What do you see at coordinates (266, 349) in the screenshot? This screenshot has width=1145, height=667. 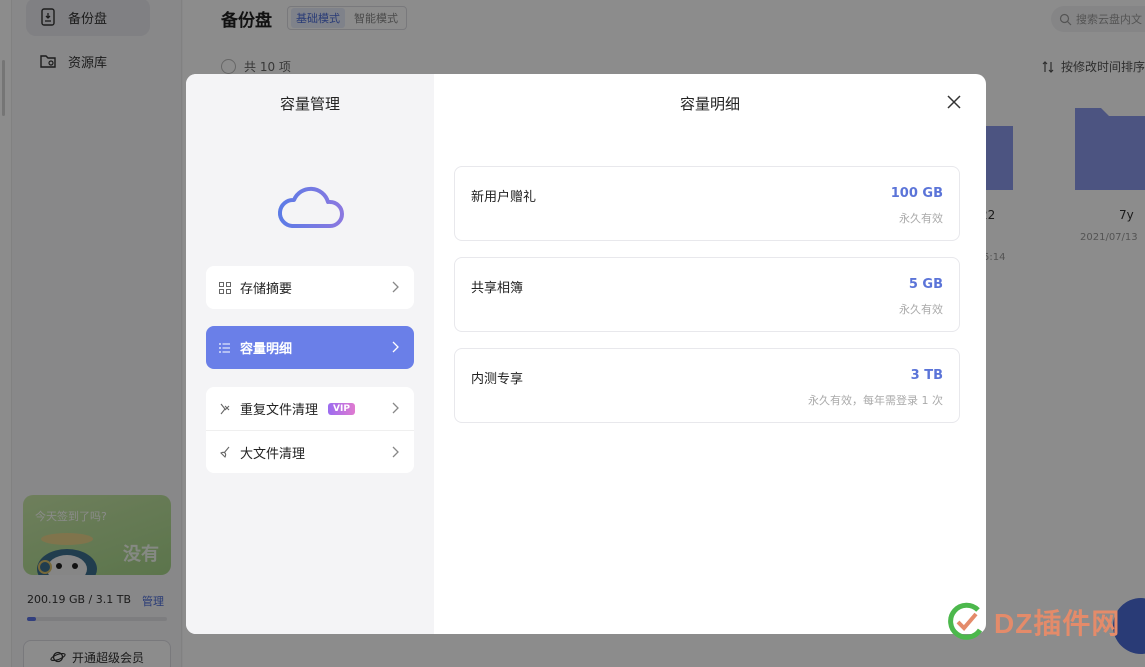 I see `menu-item-label: 容量明细` at bounding box center [266, 349].